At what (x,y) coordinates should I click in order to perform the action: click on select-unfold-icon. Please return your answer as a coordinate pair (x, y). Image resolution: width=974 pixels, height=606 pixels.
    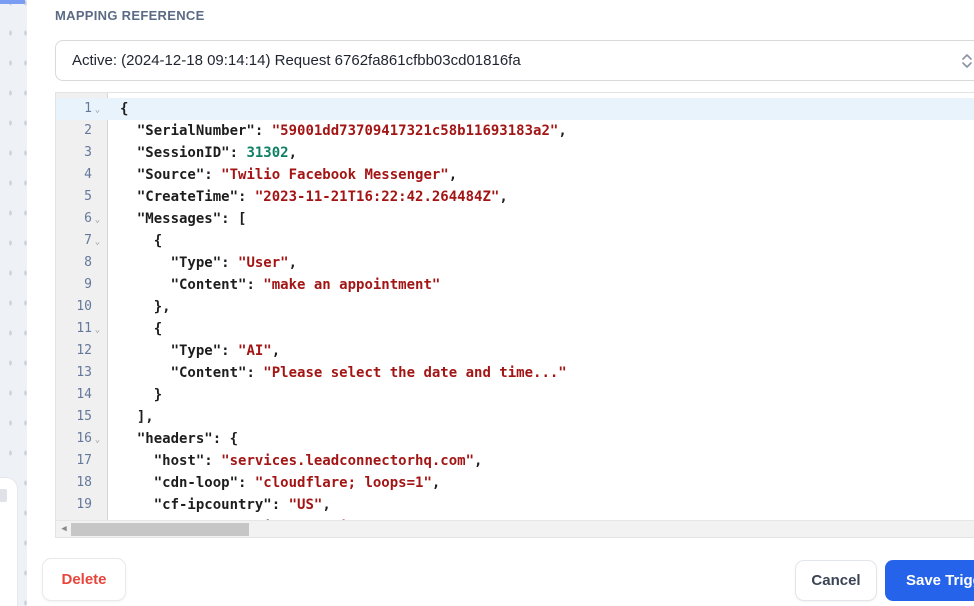
    Looking at the image, I should click on (967, 61).